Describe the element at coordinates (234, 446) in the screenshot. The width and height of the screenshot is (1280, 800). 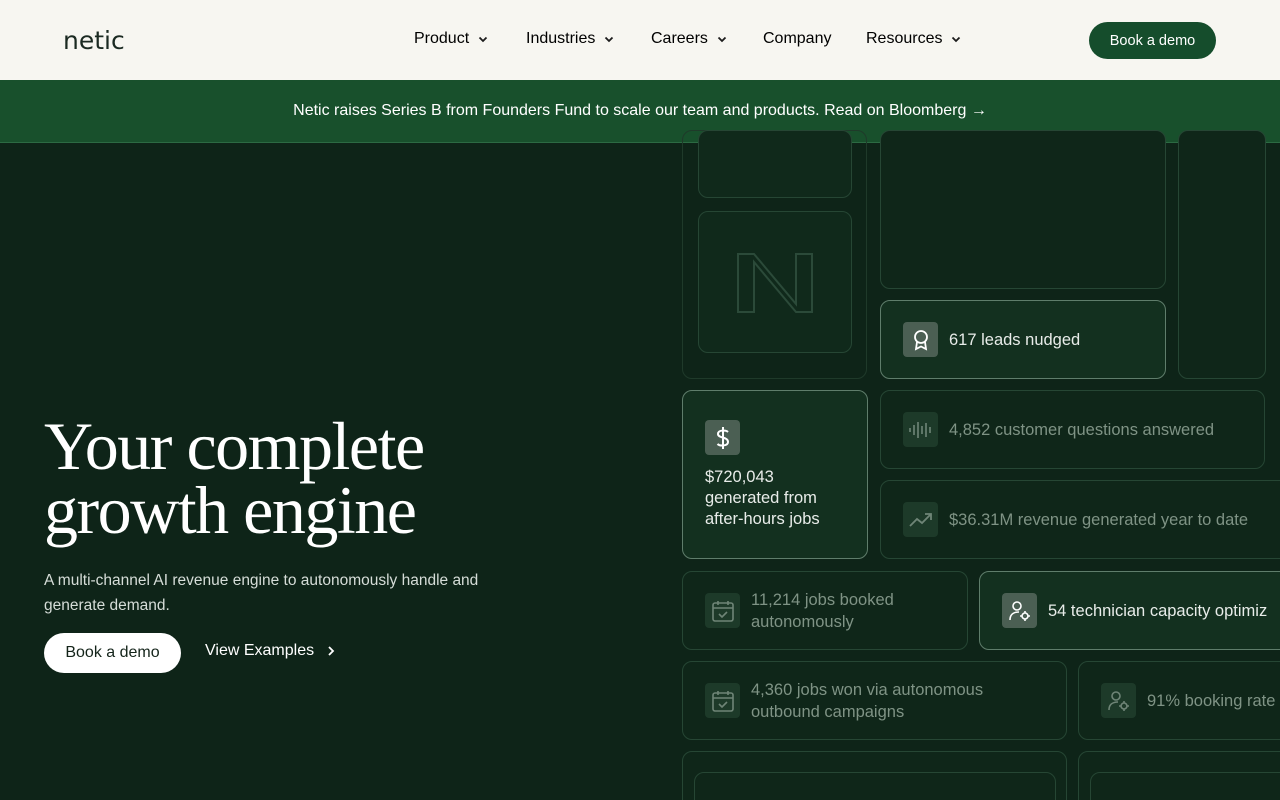
I see `hero-title-line1: Your complete` at that location.